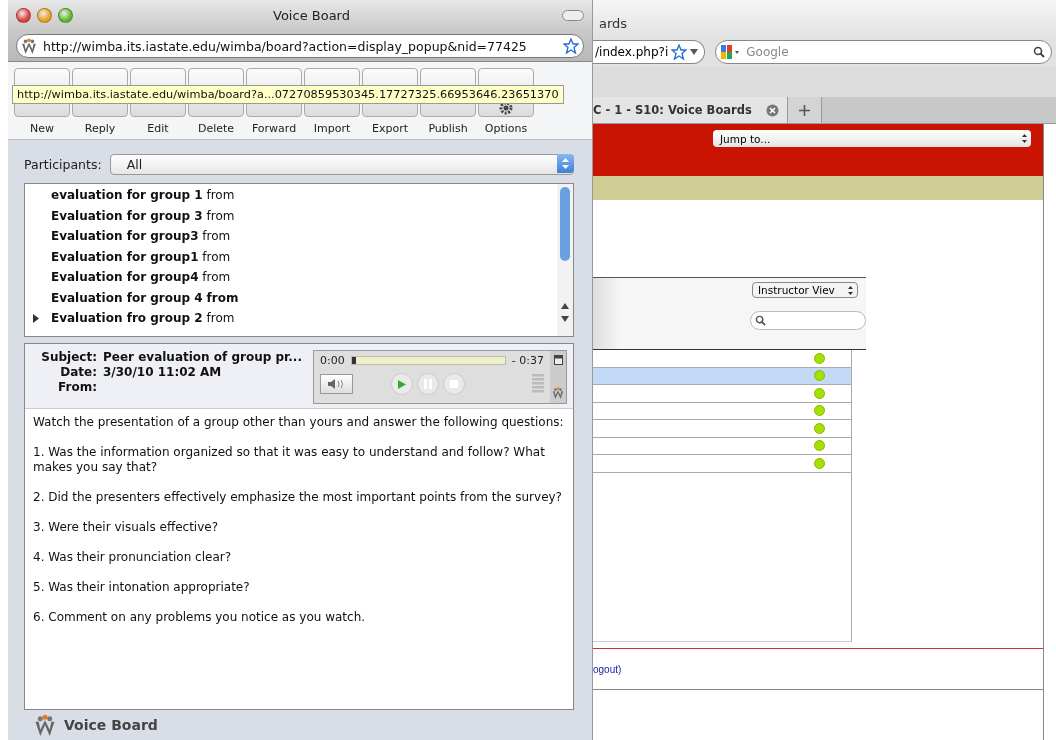  Describe the element at coordinates (694, 51) in the screenshot. I see `dropdown-icon` at that location.